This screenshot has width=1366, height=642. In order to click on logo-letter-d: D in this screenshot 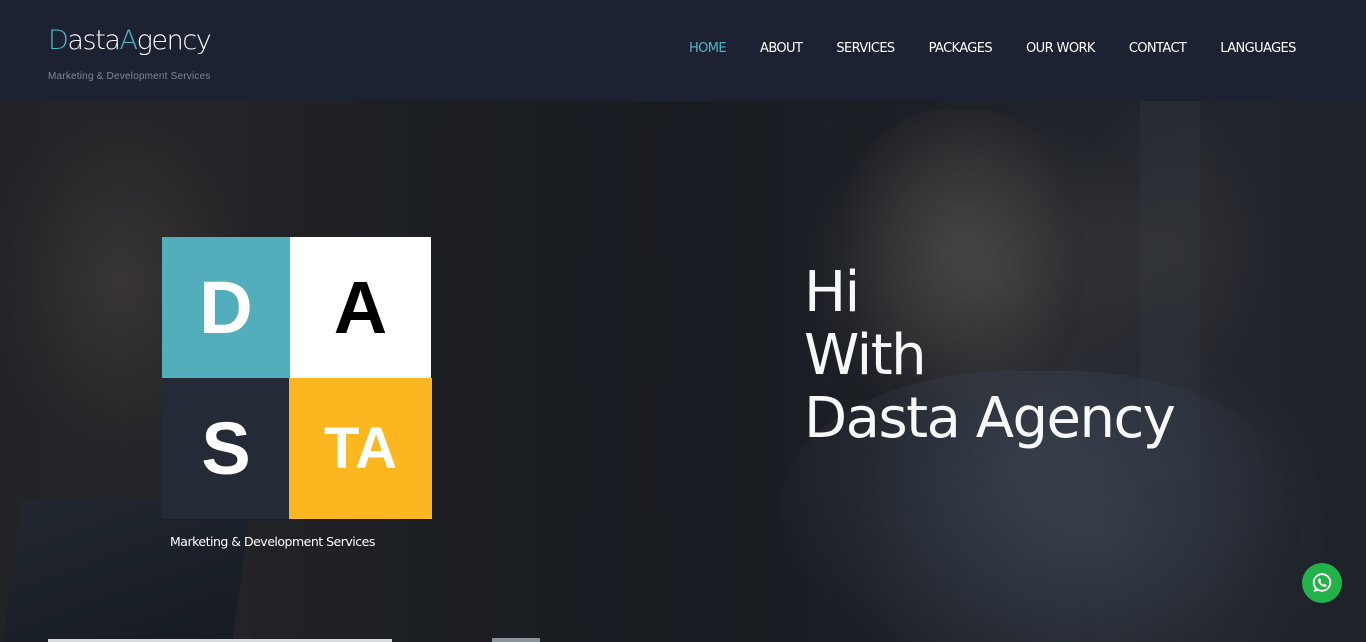, I will do `click(58, 40)`.